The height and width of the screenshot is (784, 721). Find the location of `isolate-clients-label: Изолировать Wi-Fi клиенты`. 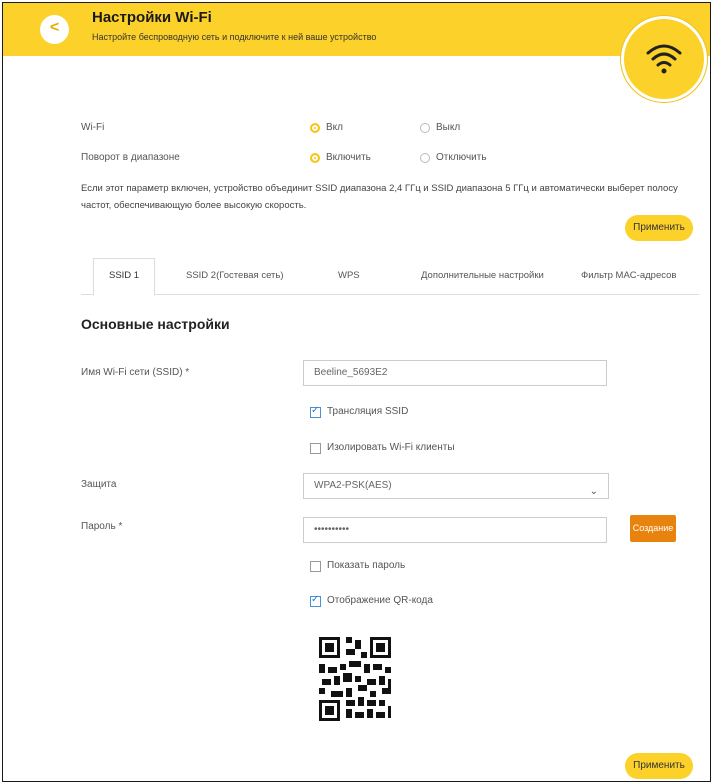

isolate-clients-label: Изолировать Wi-Fi клиенты is located at coordinates (391, 447).